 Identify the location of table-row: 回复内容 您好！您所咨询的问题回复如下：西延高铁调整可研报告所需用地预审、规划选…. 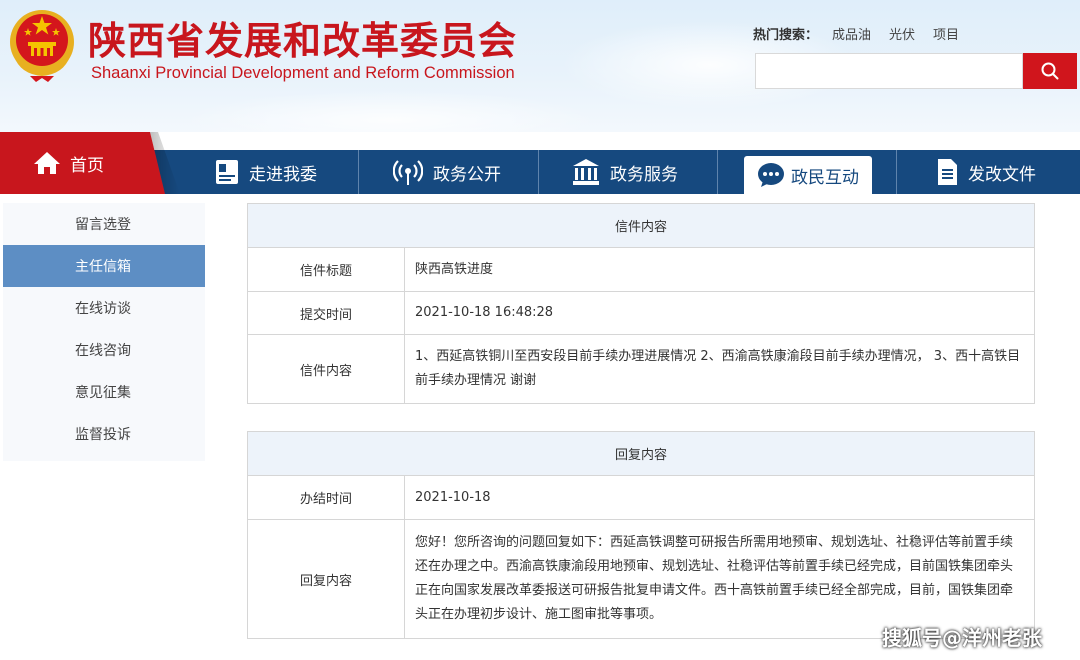
(641, 579).